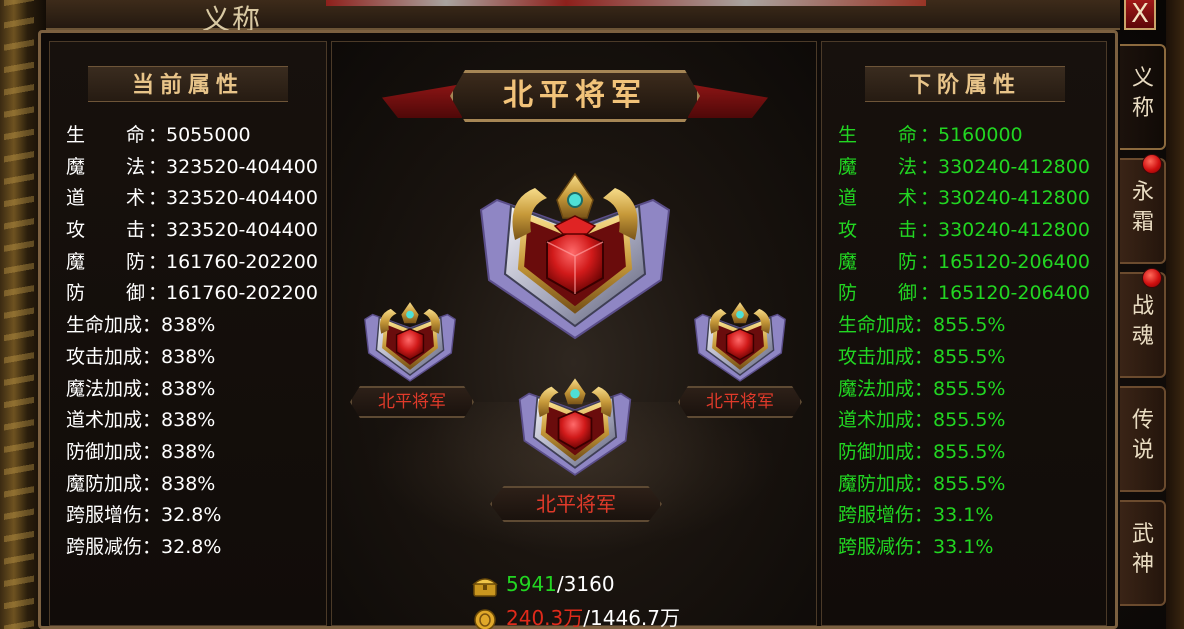 The image size is (1184, 629). Describe the element at coordinates (1143, 323) in the screenshot. I see `tab-2: 战魂` at that location.